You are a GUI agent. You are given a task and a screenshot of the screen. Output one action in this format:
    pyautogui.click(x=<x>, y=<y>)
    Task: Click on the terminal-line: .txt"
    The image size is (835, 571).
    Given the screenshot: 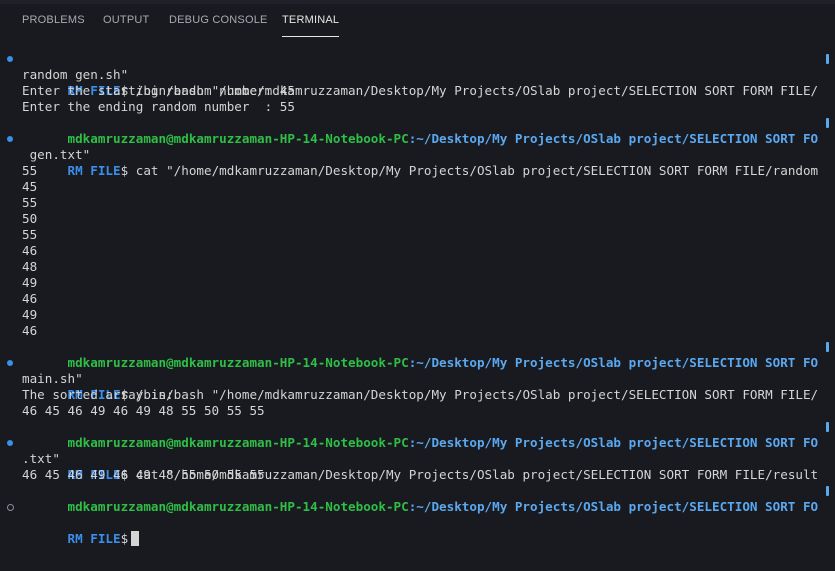 What is the action you would take?
    pyautogui.click(x=41, y=458)
    